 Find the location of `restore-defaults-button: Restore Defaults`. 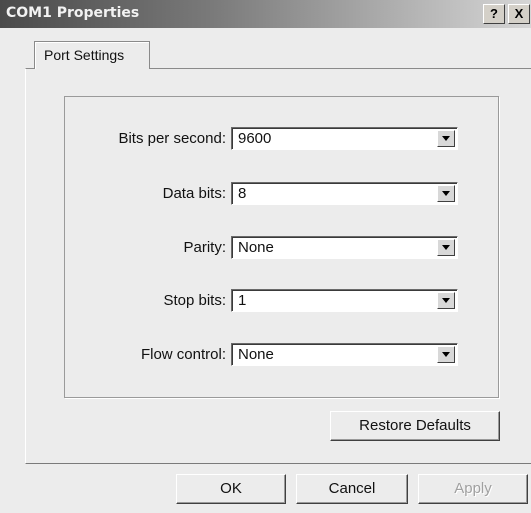

restore-defaults-button: Restore Defaults is located at coordinates (415, 426).